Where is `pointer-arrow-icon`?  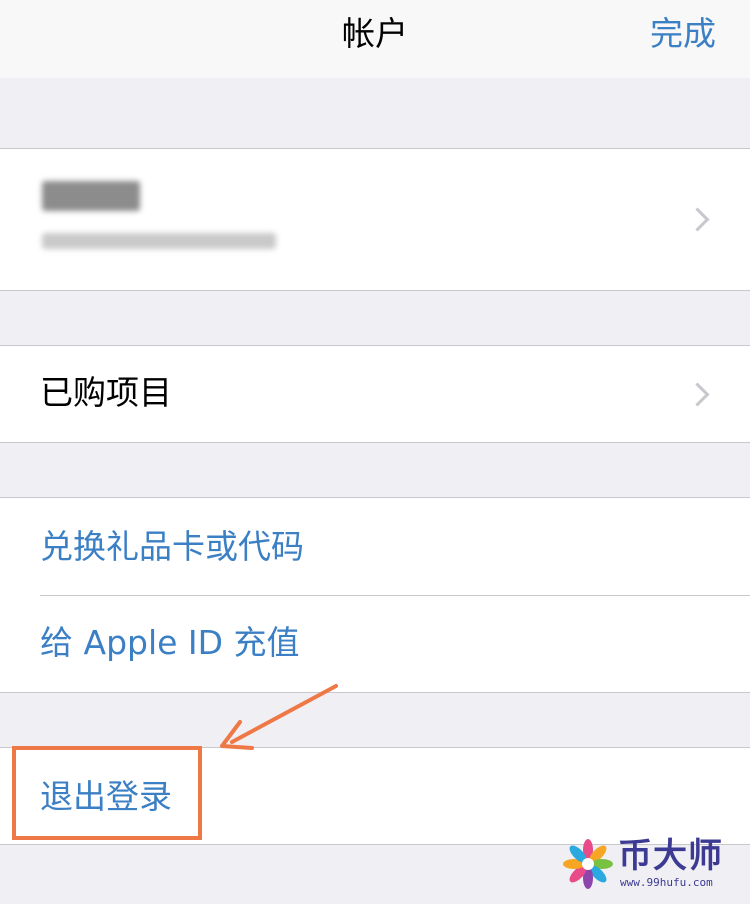 pointer-arrow-icon is located at coordinates (279, 717).